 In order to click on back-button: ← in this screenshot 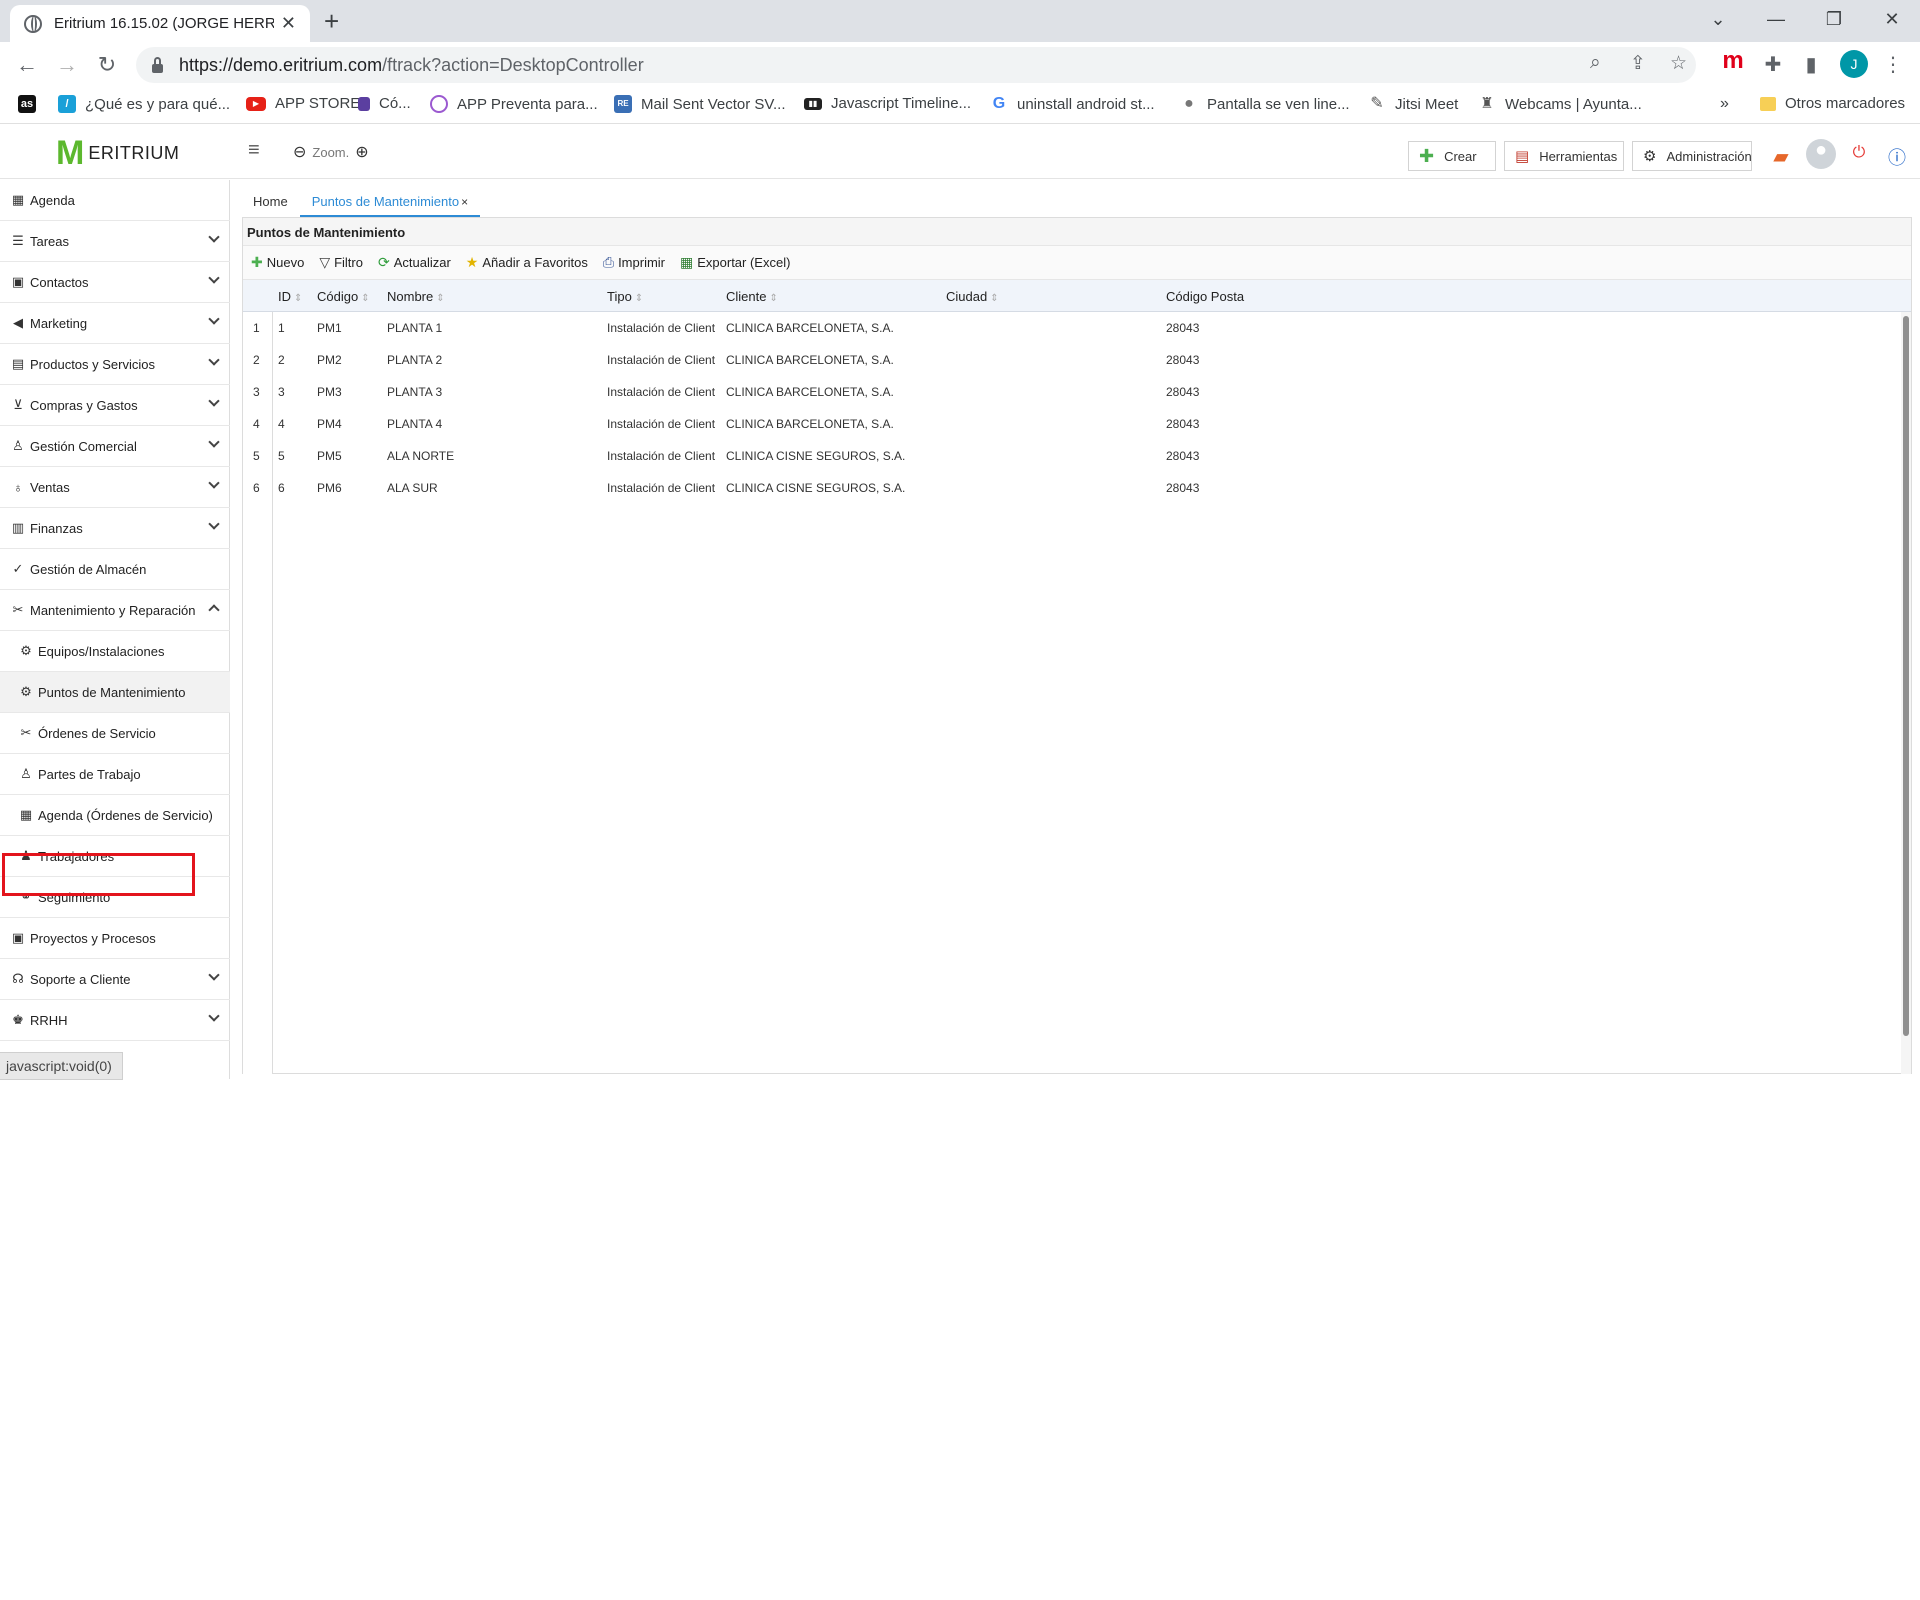, I will do `click(27, 65)`.